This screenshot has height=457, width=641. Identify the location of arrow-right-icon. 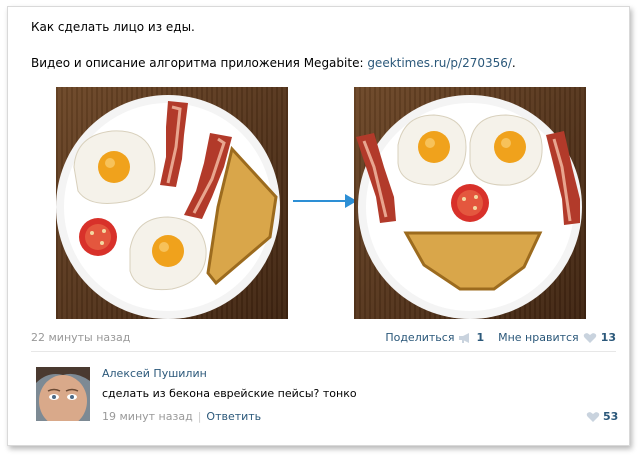
(325, 201).